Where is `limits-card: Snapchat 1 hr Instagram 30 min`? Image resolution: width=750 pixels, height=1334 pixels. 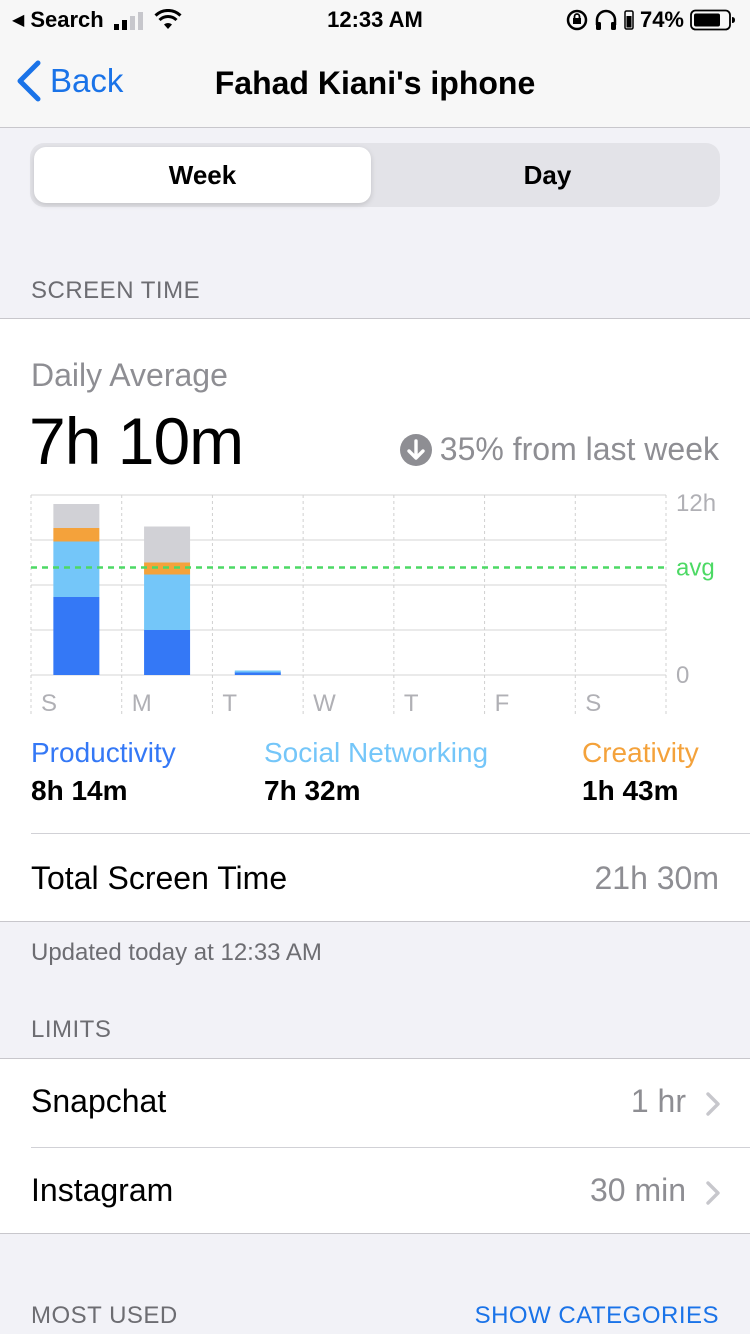
limits-card: Snapchat 1 hr Instagram 30 min is located at coordinates (375, 1146).